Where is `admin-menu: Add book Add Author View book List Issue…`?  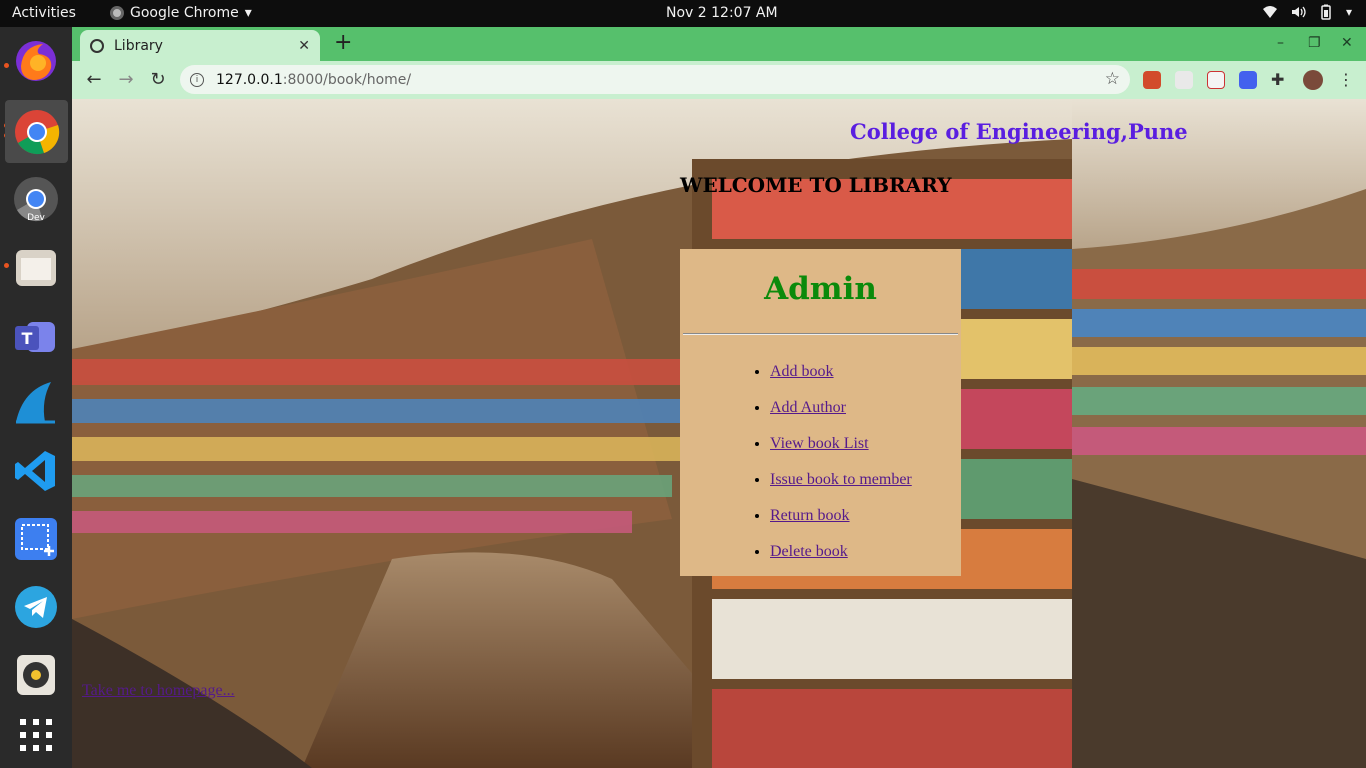 admin-menu: Add book Add Author View book List Issue… is located at coordinates (865, 471).